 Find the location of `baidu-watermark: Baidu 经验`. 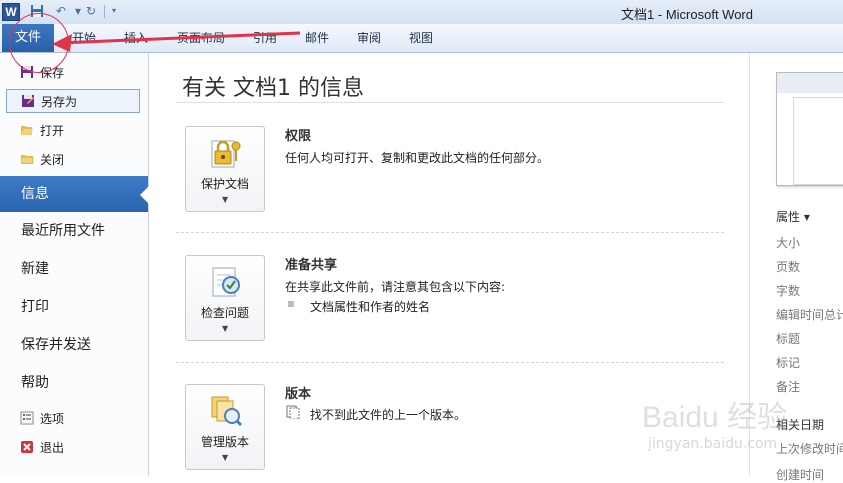

baidu-watermark: Baidu 经验 is located at coordinates (715, 417).